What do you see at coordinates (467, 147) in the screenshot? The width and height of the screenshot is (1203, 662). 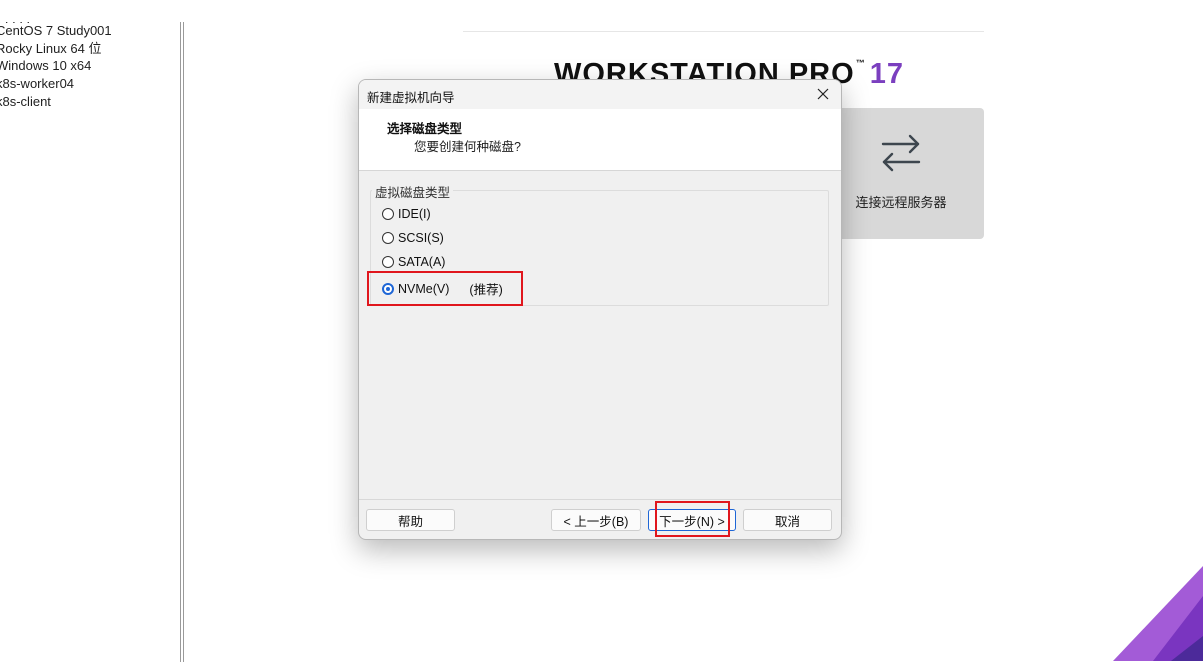 I see `step-subheading: 您要创建何种磁盘?` at bounding box center [467, 147].